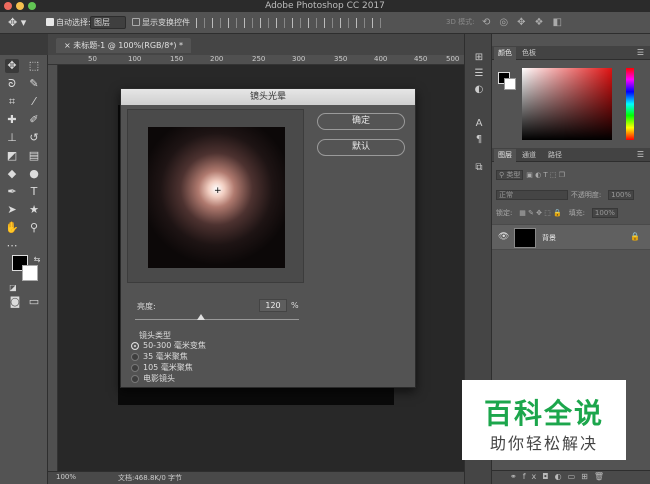 The width and height of the screenshot is (650, 484). Describe the element at coordinates (108, 22) in the screenshot. I see `auto-select-dropdown: 图层` at that location.